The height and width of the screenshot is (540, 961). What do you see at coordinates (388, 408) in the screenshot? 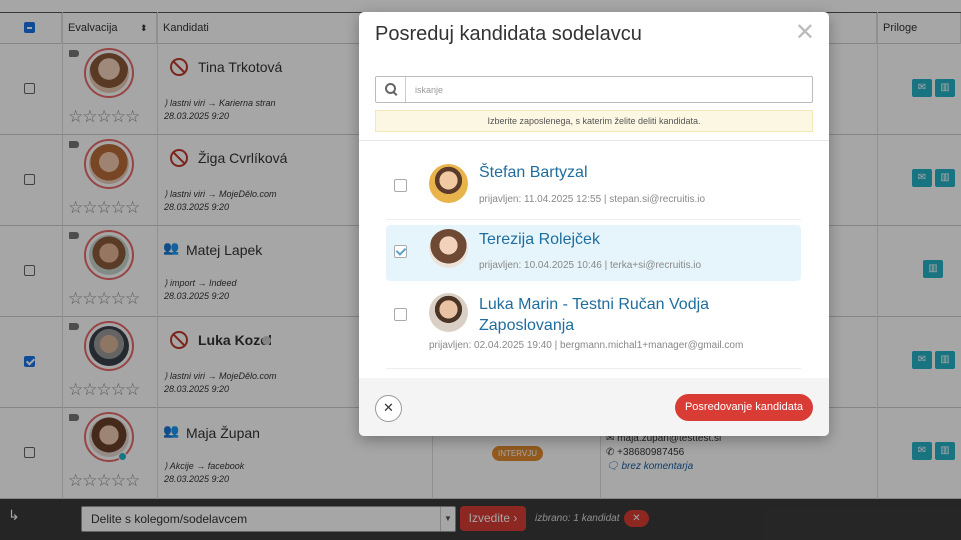
I see `cancel-button: ✕` at bounding box center [388, 408].